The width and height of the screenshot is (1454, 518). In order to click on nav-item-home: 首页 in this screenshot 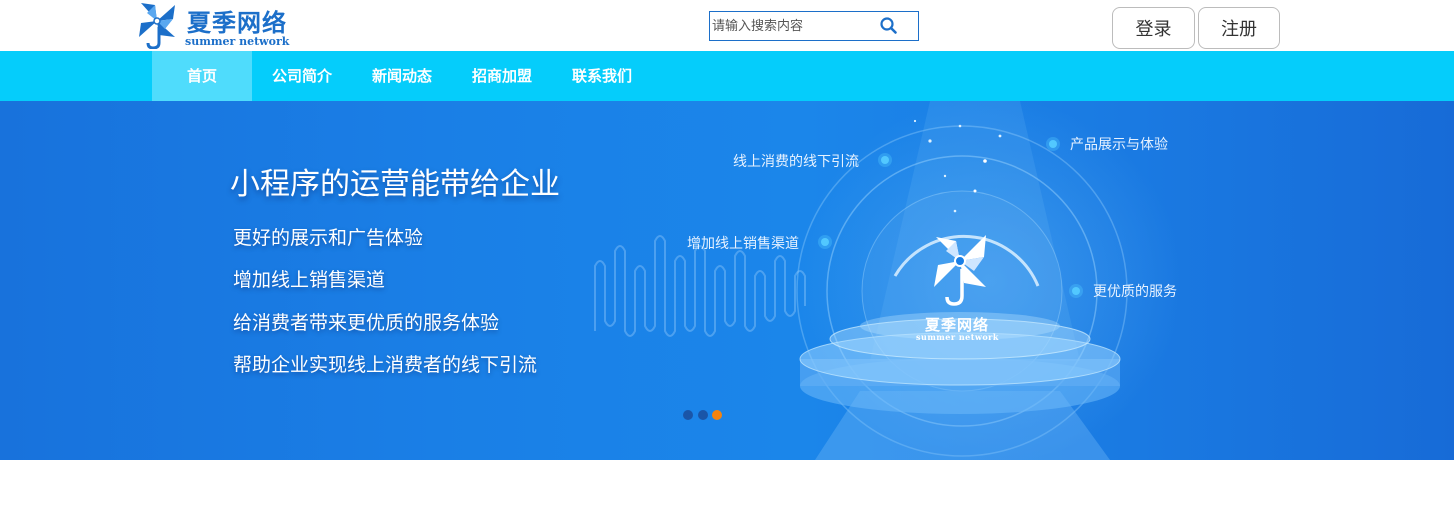, I will do `click(202, 76)`.